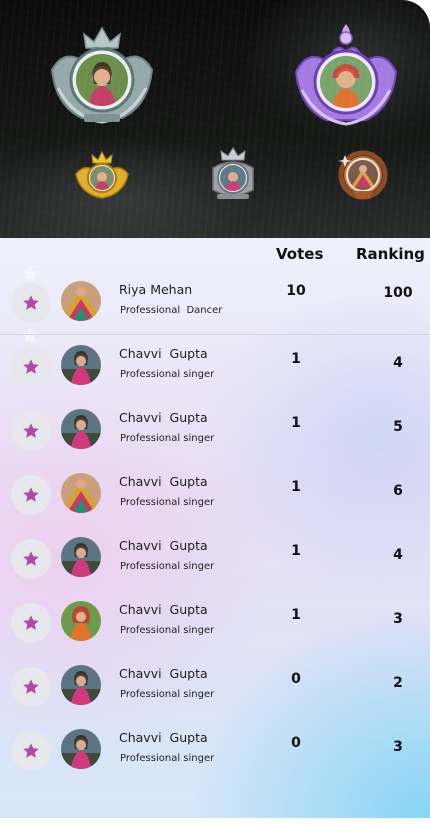  Describe the element at coordinates (398, 491) in the screenshot. I see `ranking-value: 6` at that location.